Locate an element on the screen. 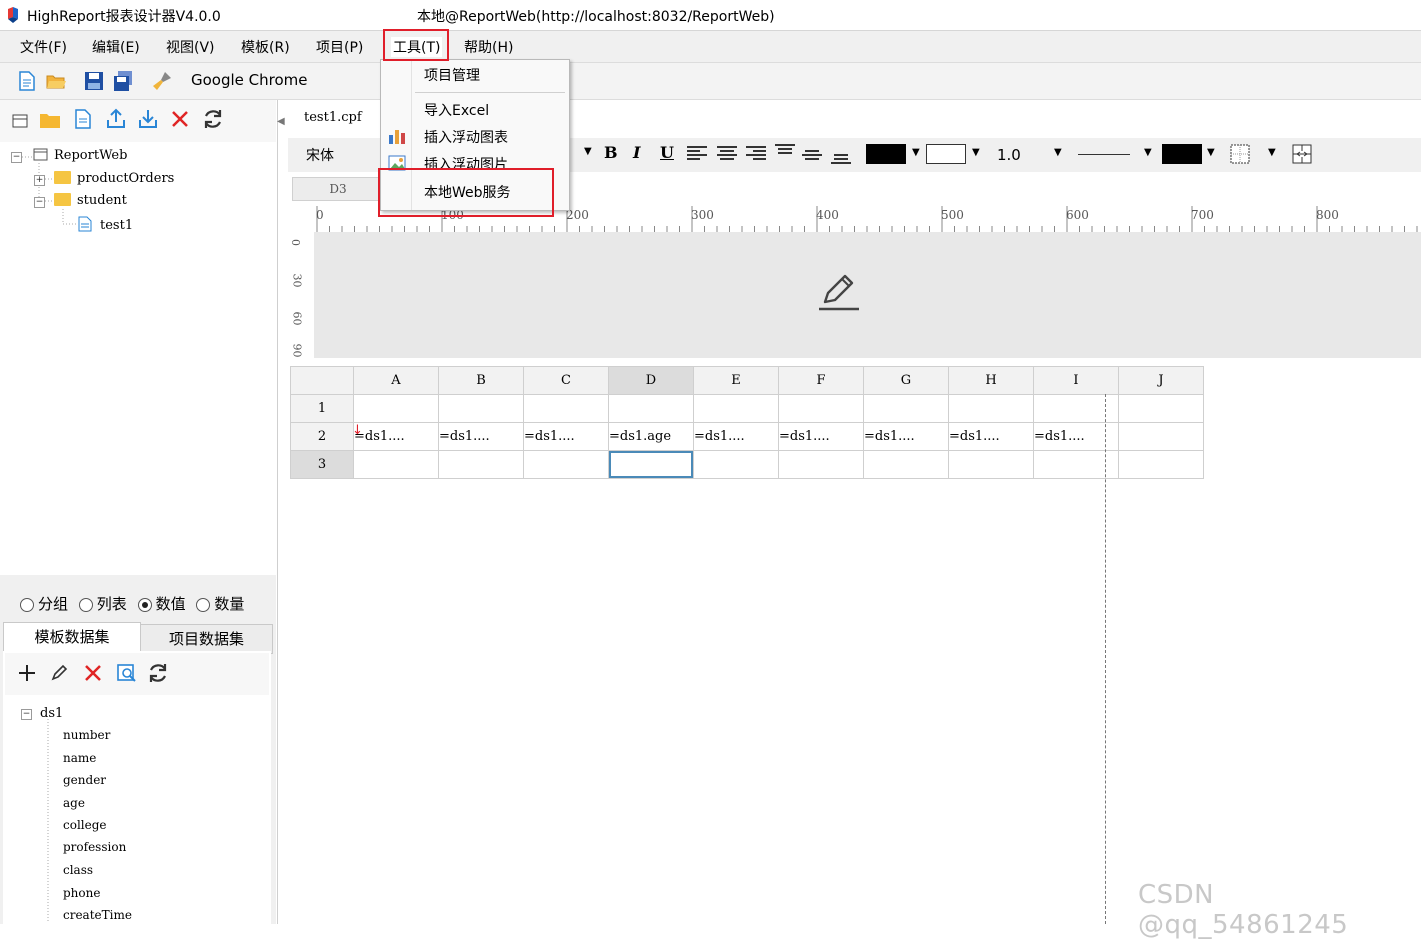 The image size is (1421, 940). menu-item-insert-image: 插入浮动图片 is located at coordinates (466, 161).